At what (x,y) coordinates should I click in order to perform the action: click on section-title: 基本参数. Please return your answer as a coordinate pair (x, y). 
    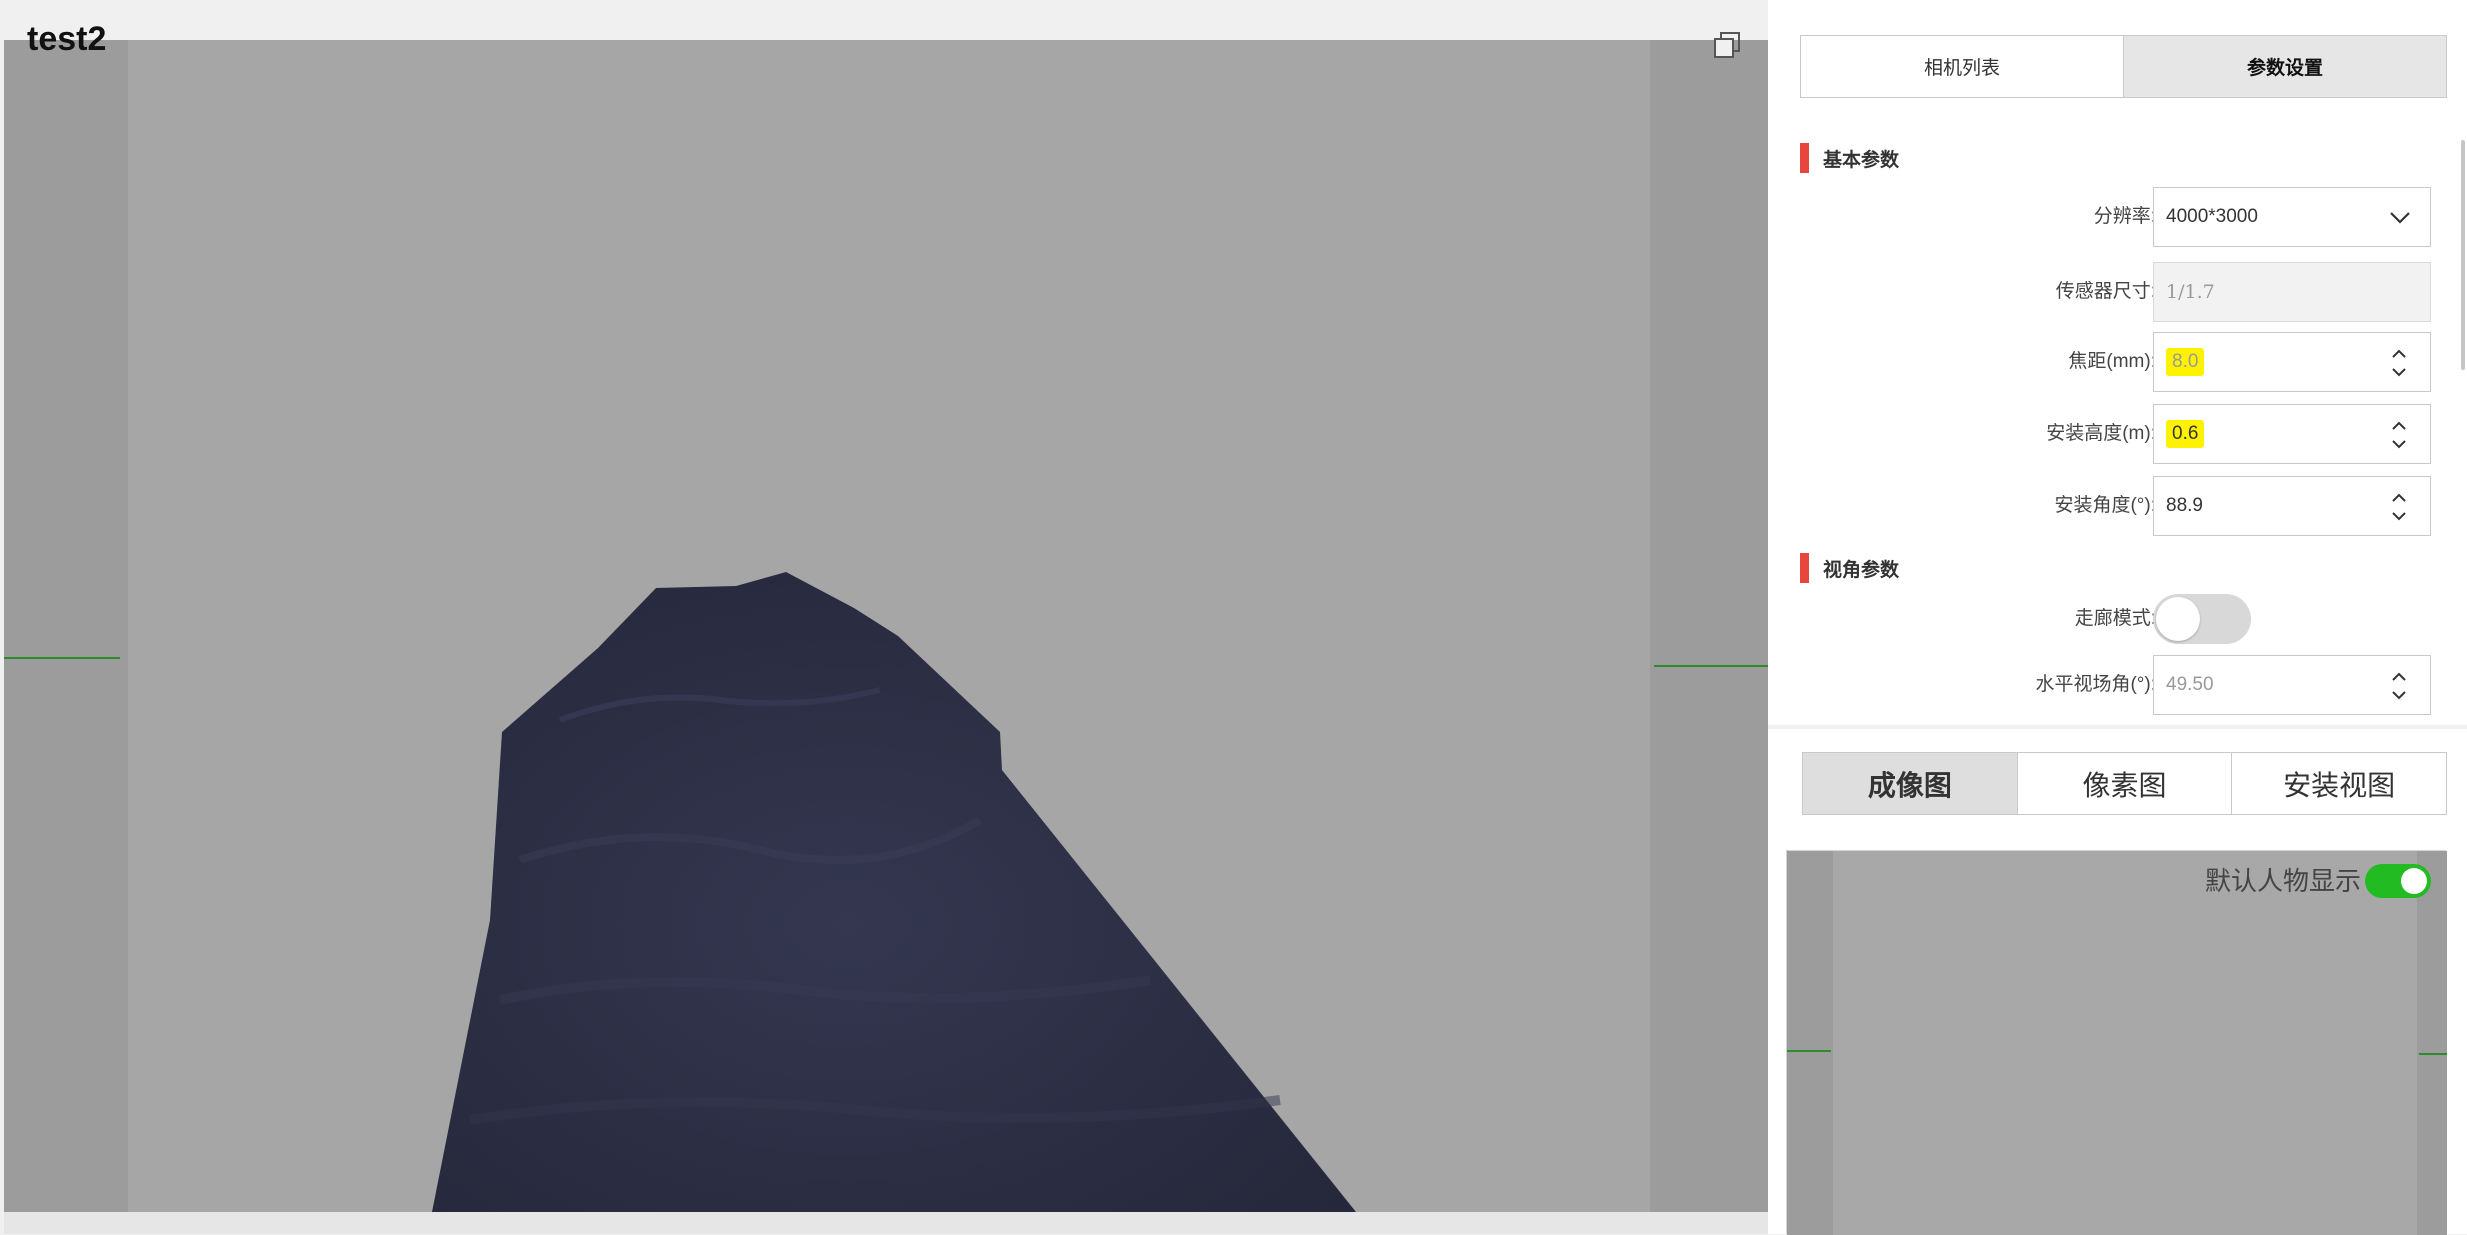
    Looking at the image, I should click on (1861, 160).